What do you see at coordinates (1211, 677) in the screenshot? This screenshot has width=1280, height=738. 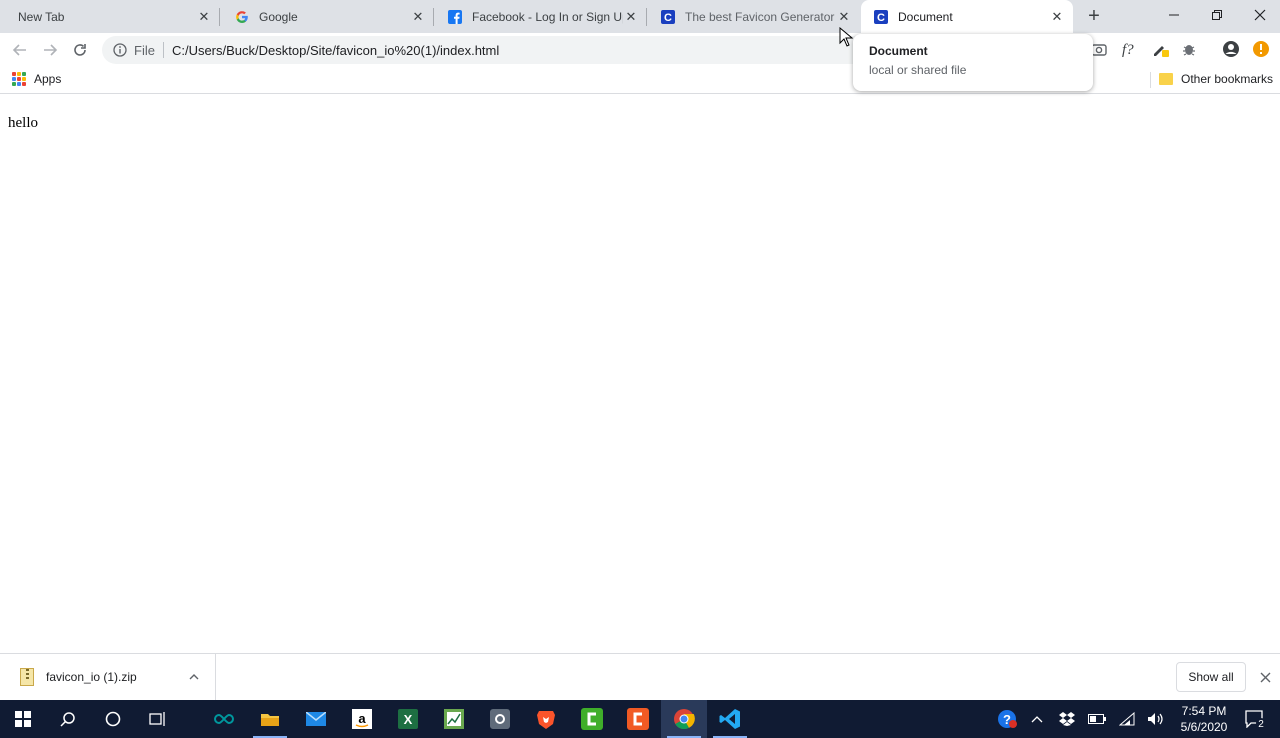 I see `show-all-button: Show all` at bounding box center [1211, 677].